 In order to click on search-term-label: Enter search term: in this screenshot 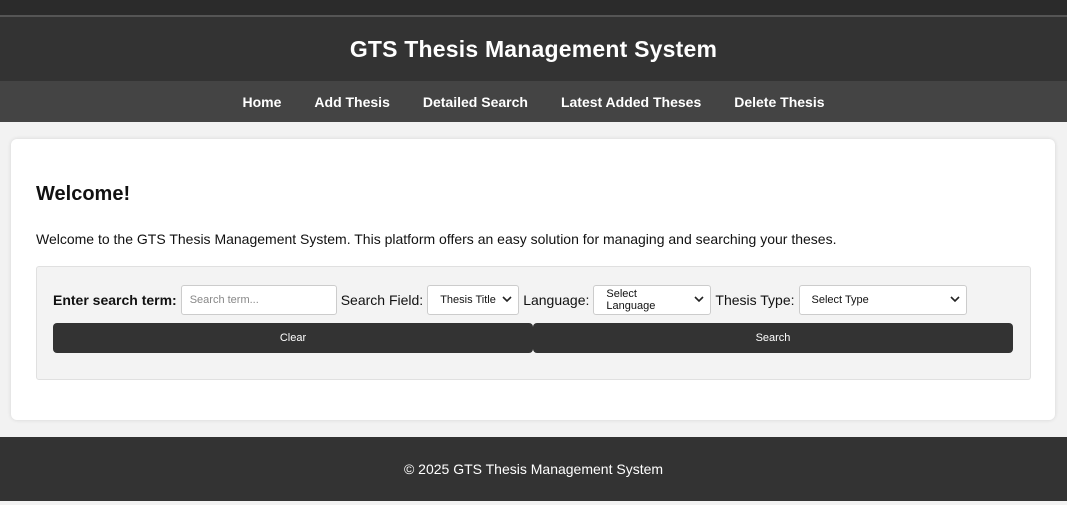, I will do `click(115, 300)`.